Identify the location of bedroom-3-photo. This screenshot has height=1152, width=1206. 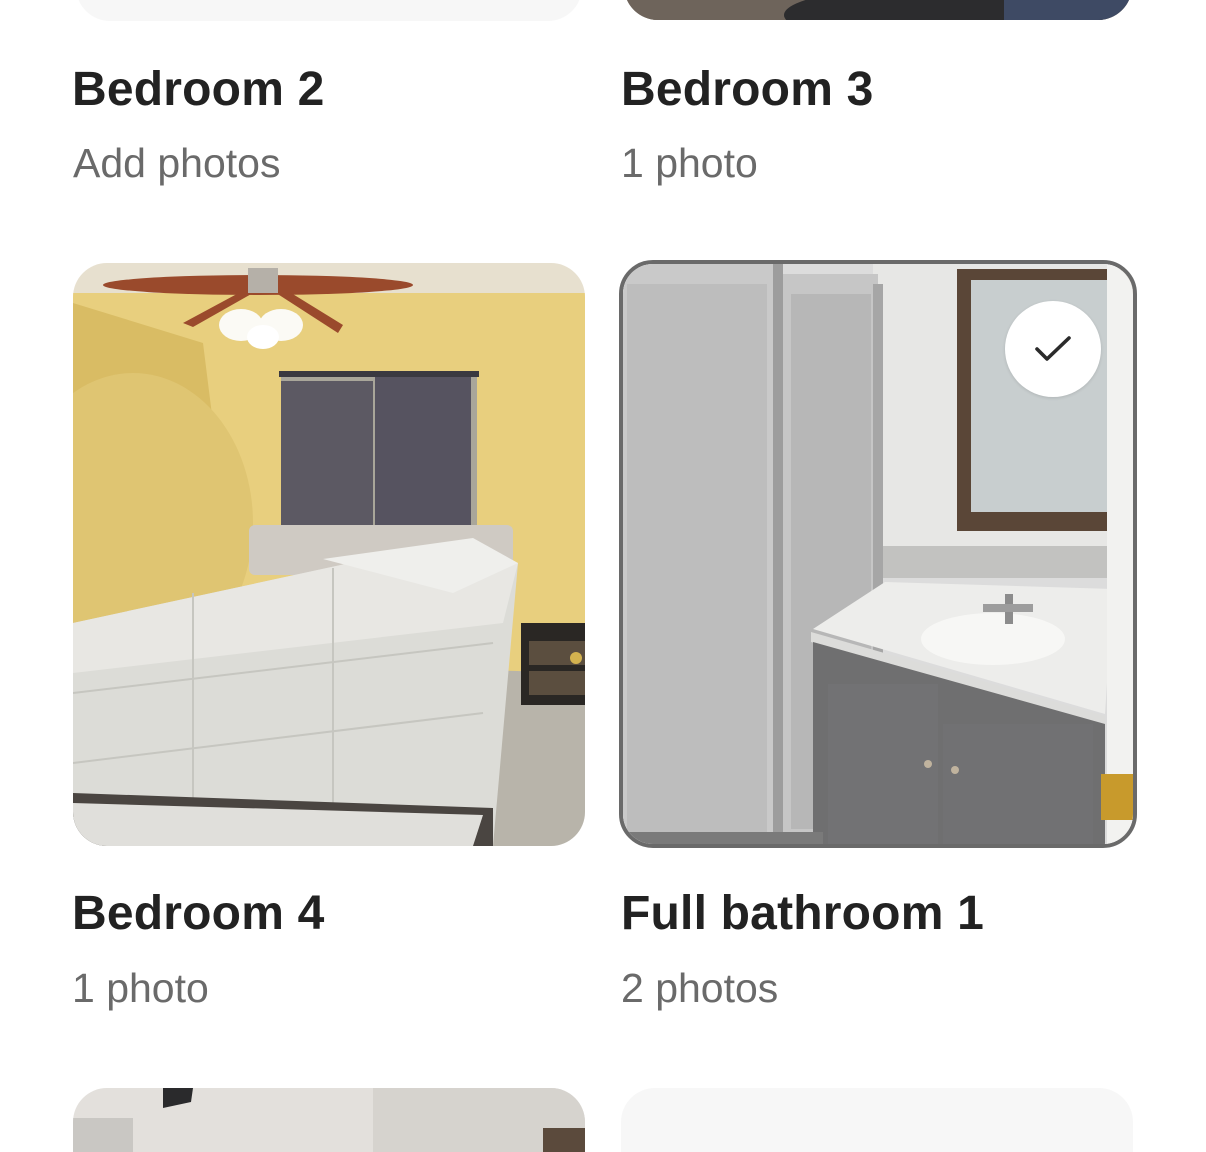
(878, 10).